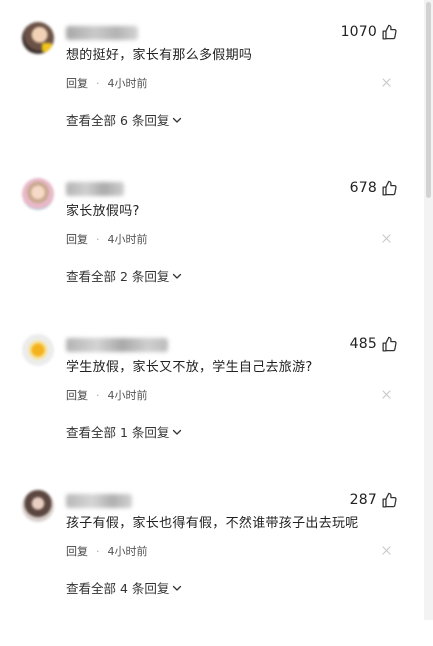  I want to click on comment-text: 学生放假，家长又不放，学生自己去旅游?, so click(189, 367).